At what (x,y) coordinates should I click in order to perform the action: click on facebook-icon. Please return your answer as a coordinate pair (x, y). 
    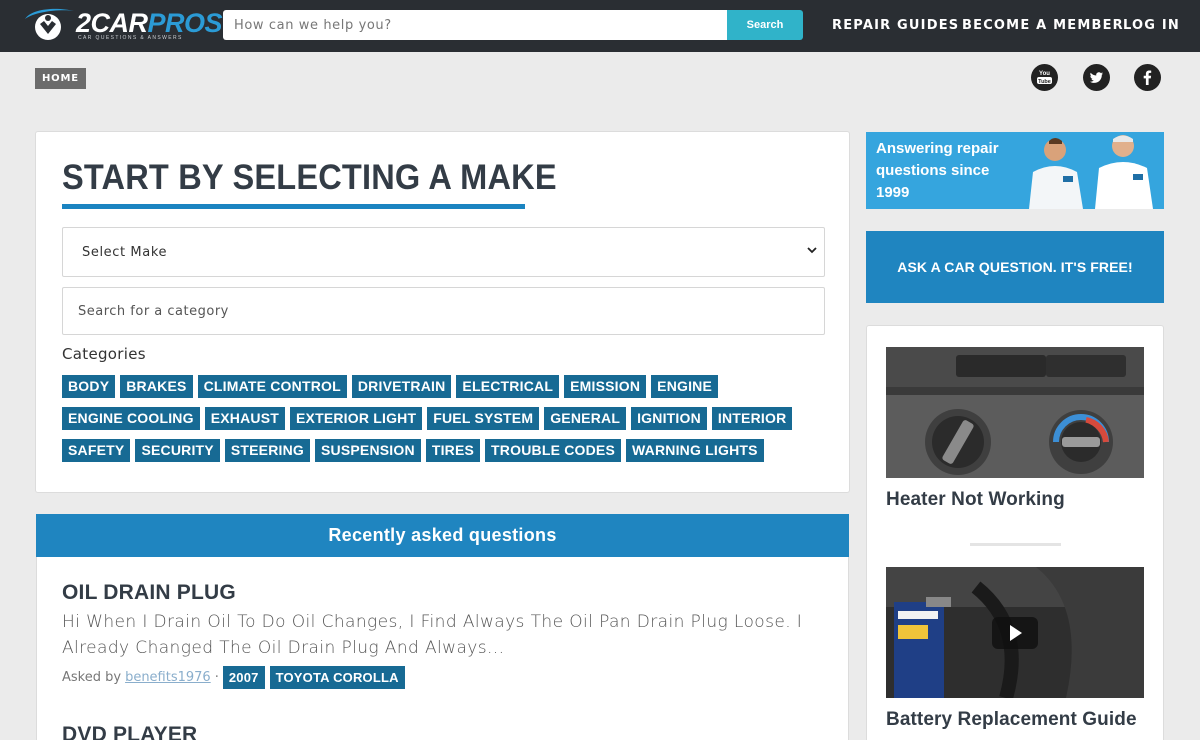
    Looking at the image, I should click on (1147, 77).